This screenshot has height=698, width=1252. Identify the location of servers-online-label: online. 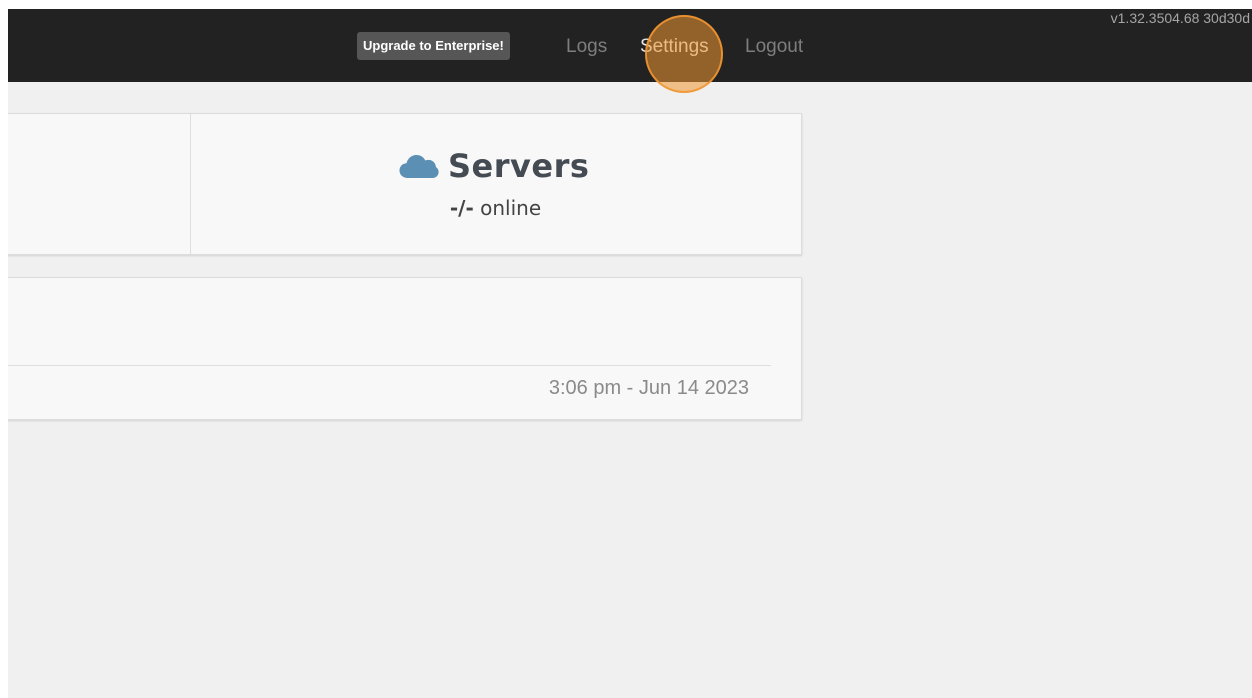
(511, 208).